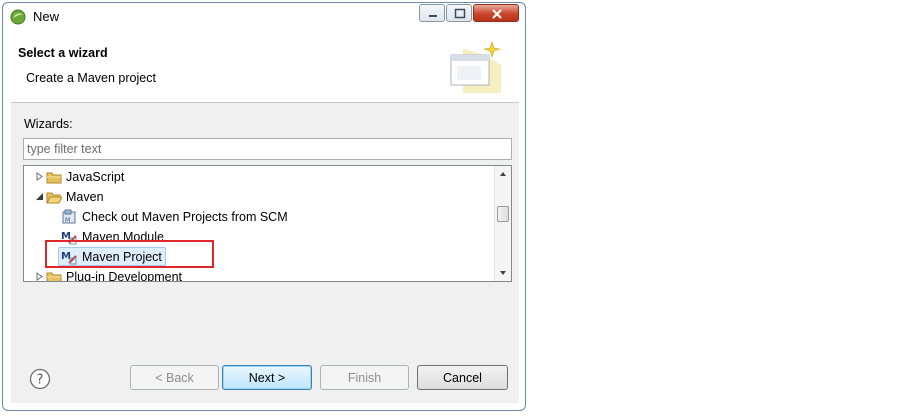  What do you see at coordinates (91, 78) in the screenshot?
I see `header-description: Create a Maven project` at bounding box center [91, 78].